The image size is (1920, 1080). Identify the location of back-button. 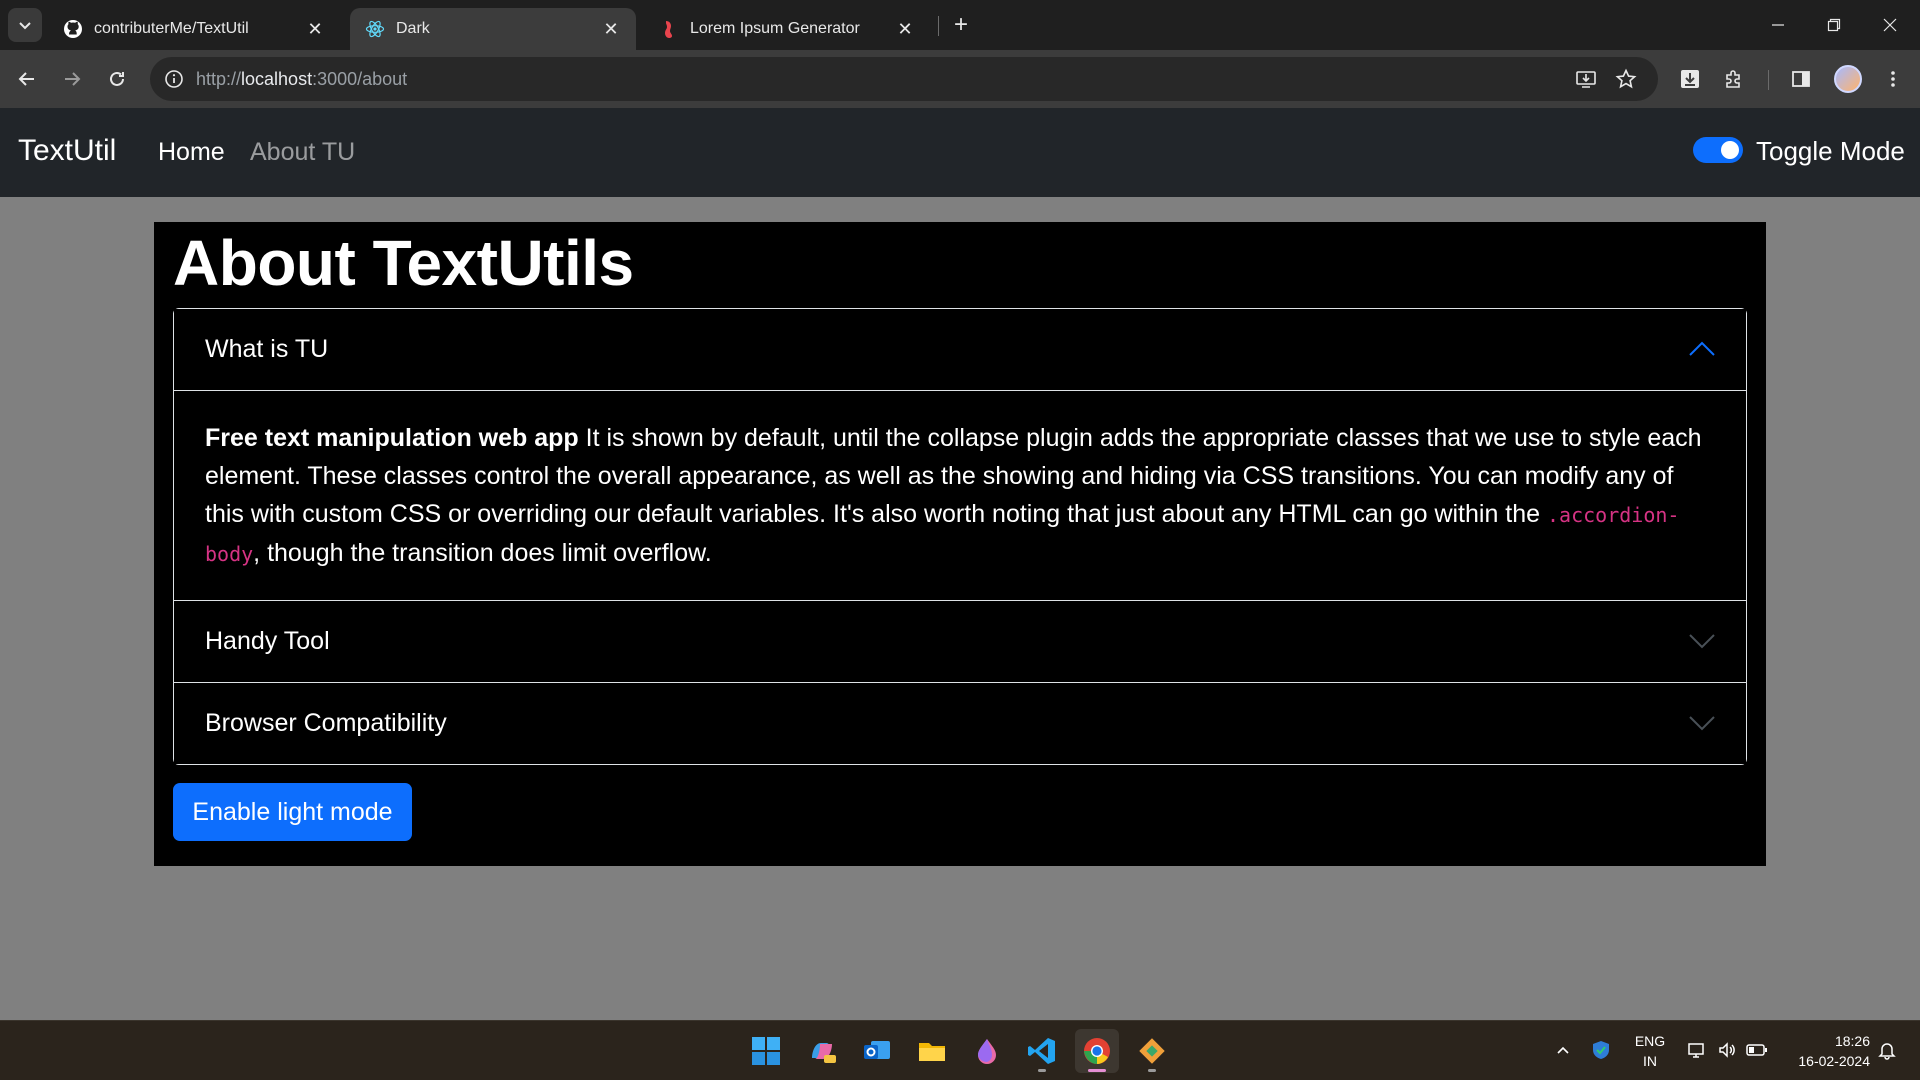
(27, 79).